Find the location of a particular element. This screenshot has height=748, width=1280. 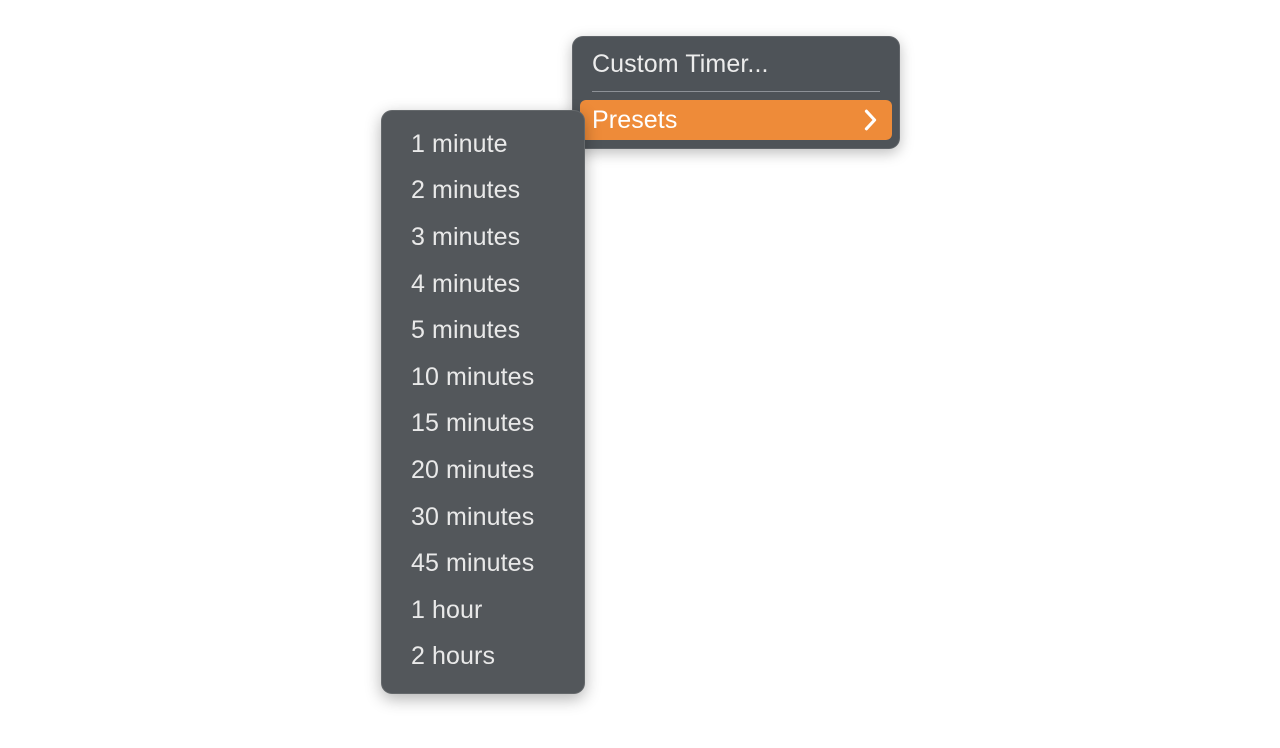

submenu-item-label: 15 minutes is located at coordinates (473, 423).